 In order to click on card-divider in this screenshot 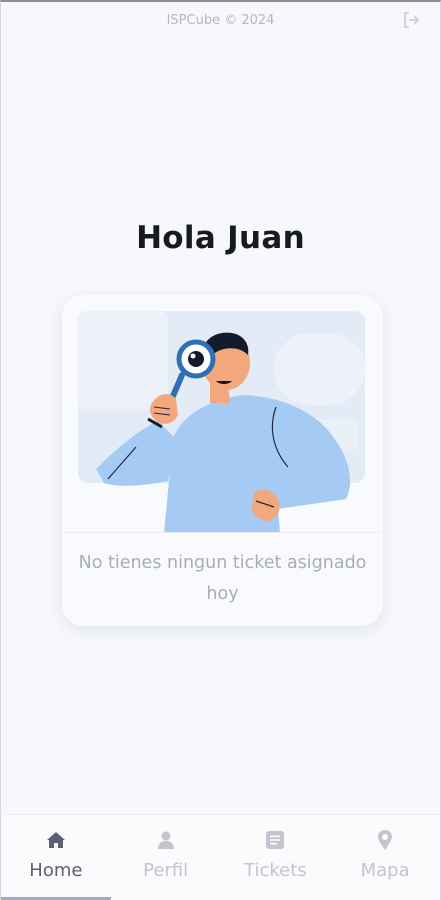, I will do `click(222, 532)`.